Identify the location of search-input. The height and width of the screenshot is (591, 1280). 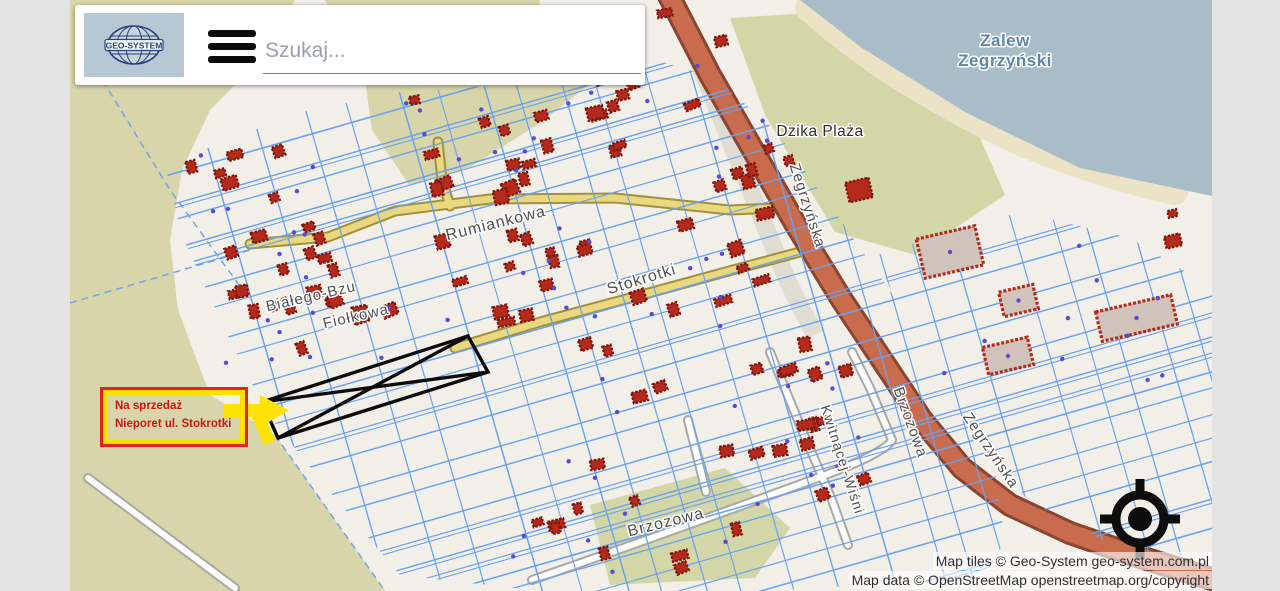
(452, 51).